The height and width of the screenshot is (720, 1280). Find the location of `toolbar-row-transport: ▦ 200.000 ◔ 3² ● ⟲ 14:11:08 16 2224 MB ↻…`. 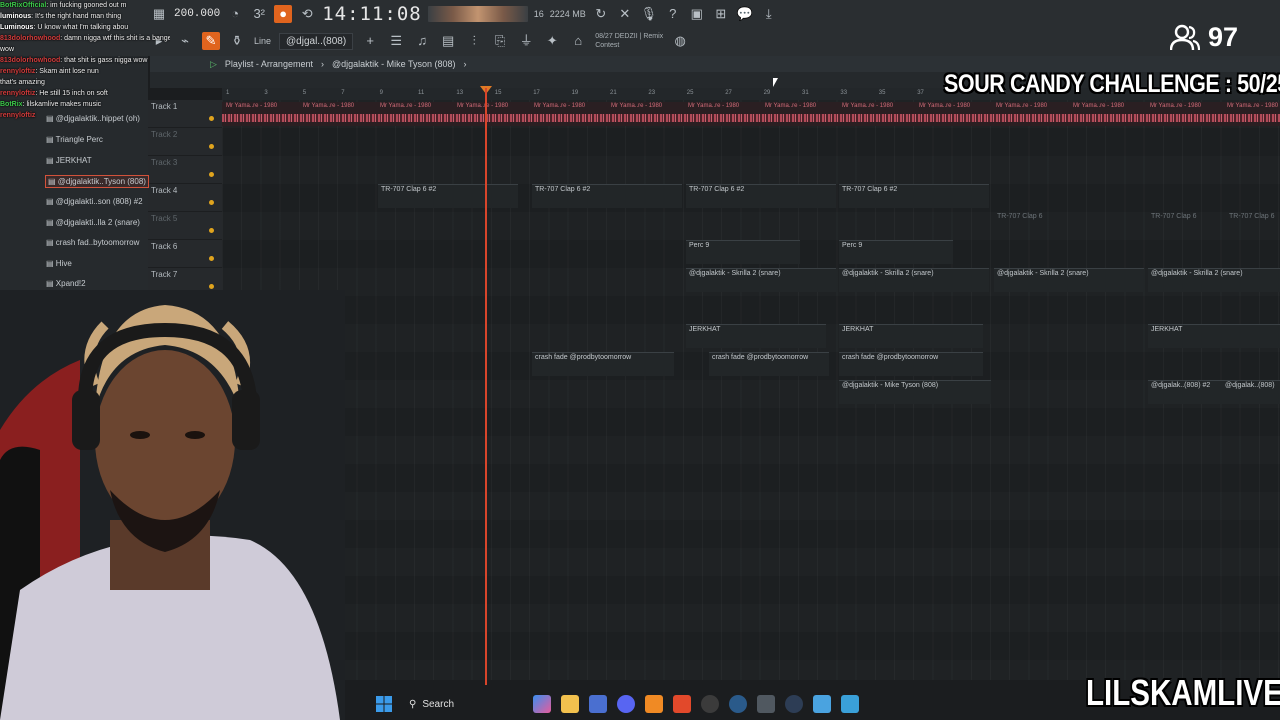

toolbar-row-transport: ▦ 200.000 ◔ 3² ● ⟲ 14:11:08 16 2224 MB ↻… is located at coordinates (464, 14).